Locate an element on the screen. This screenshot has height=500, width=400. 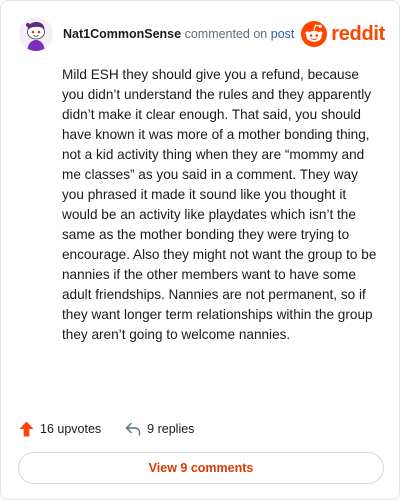
reddit-wordmark: reddit is located at coordinates (358, 33).